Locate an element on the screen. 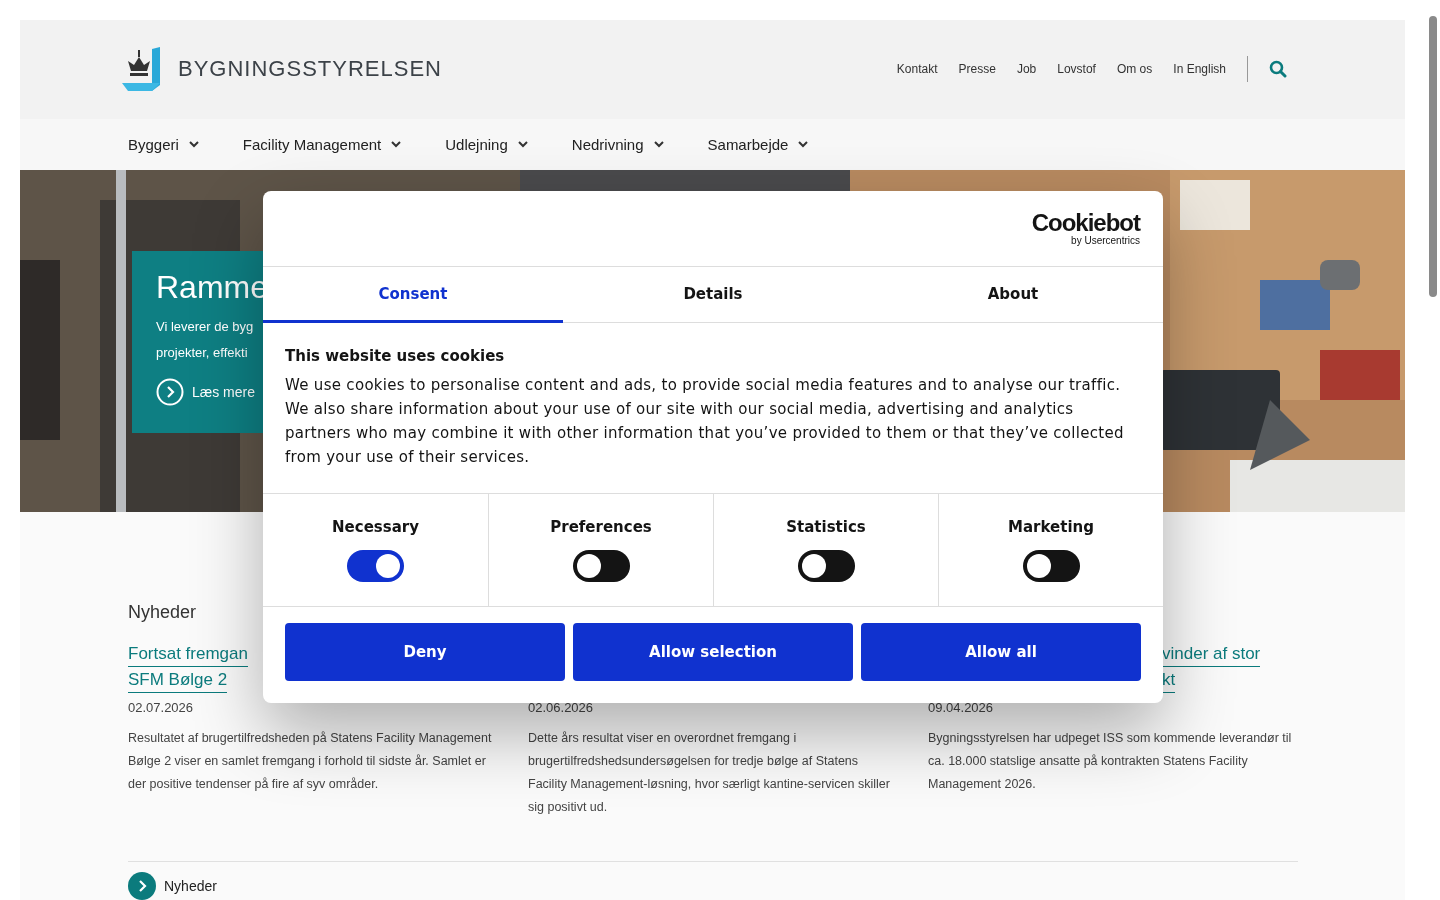  news-date: 09.04.2026 is located at coordinates (961, 707).